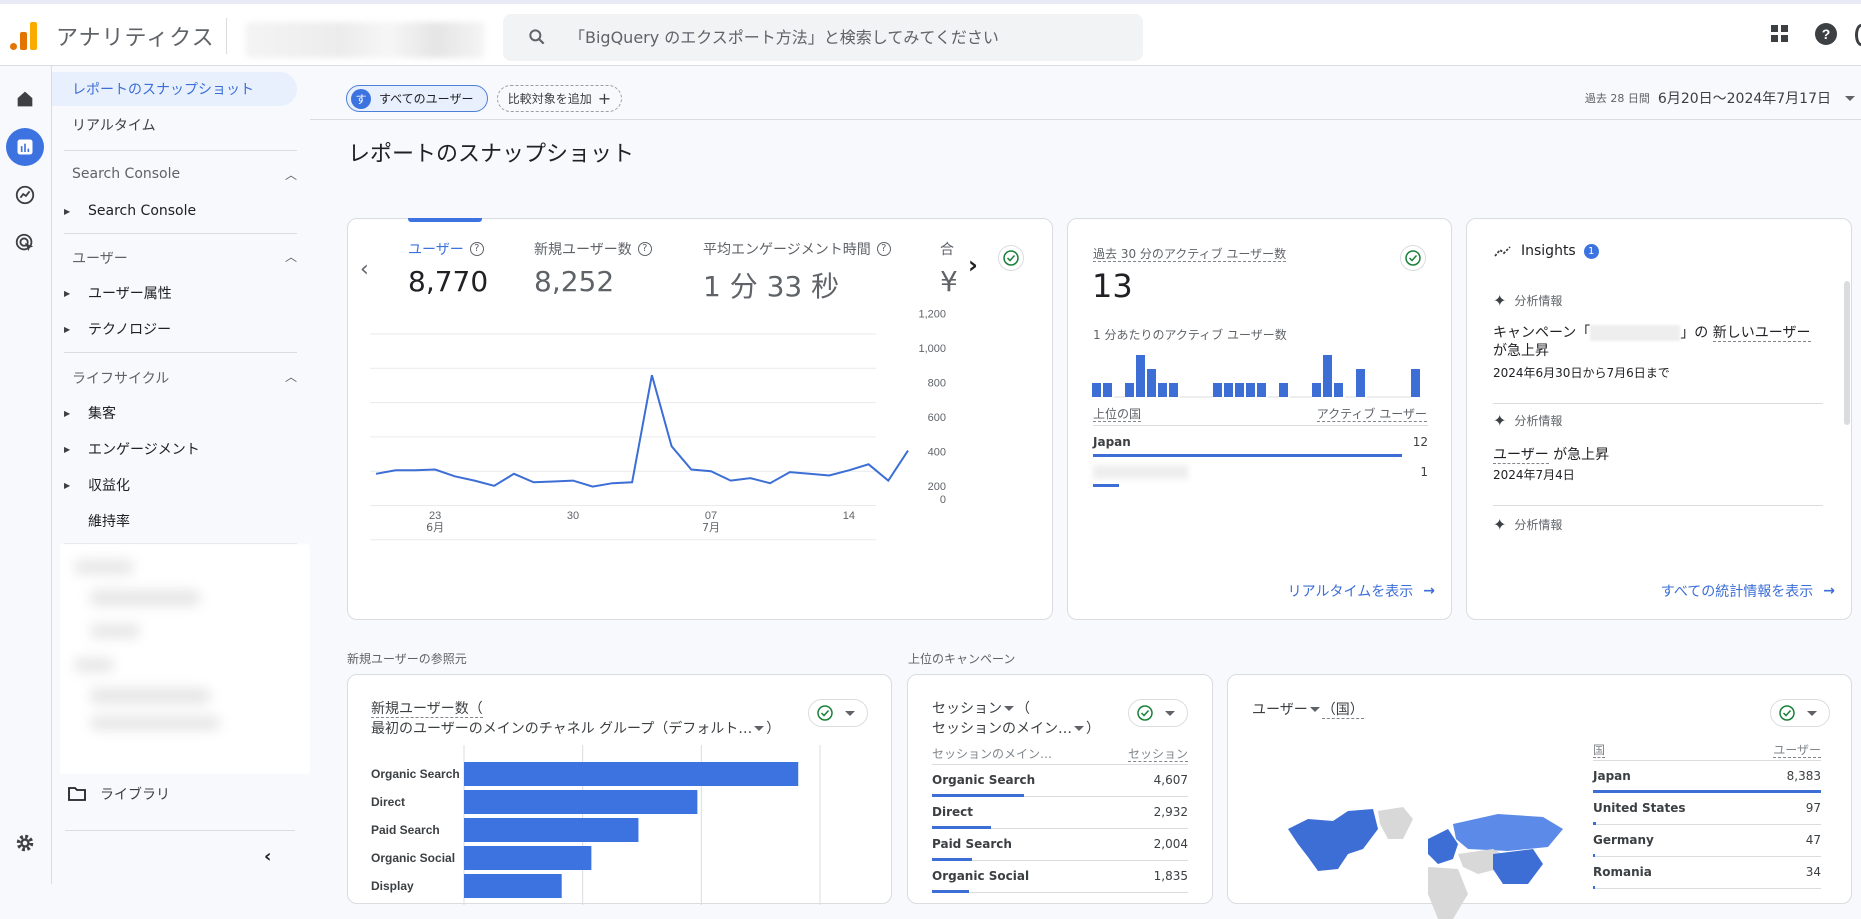  What do you see at coordinates (932, 315) in the screenshot?
I see `y-tick-label: 1,200` at bounding box center [932, 315].